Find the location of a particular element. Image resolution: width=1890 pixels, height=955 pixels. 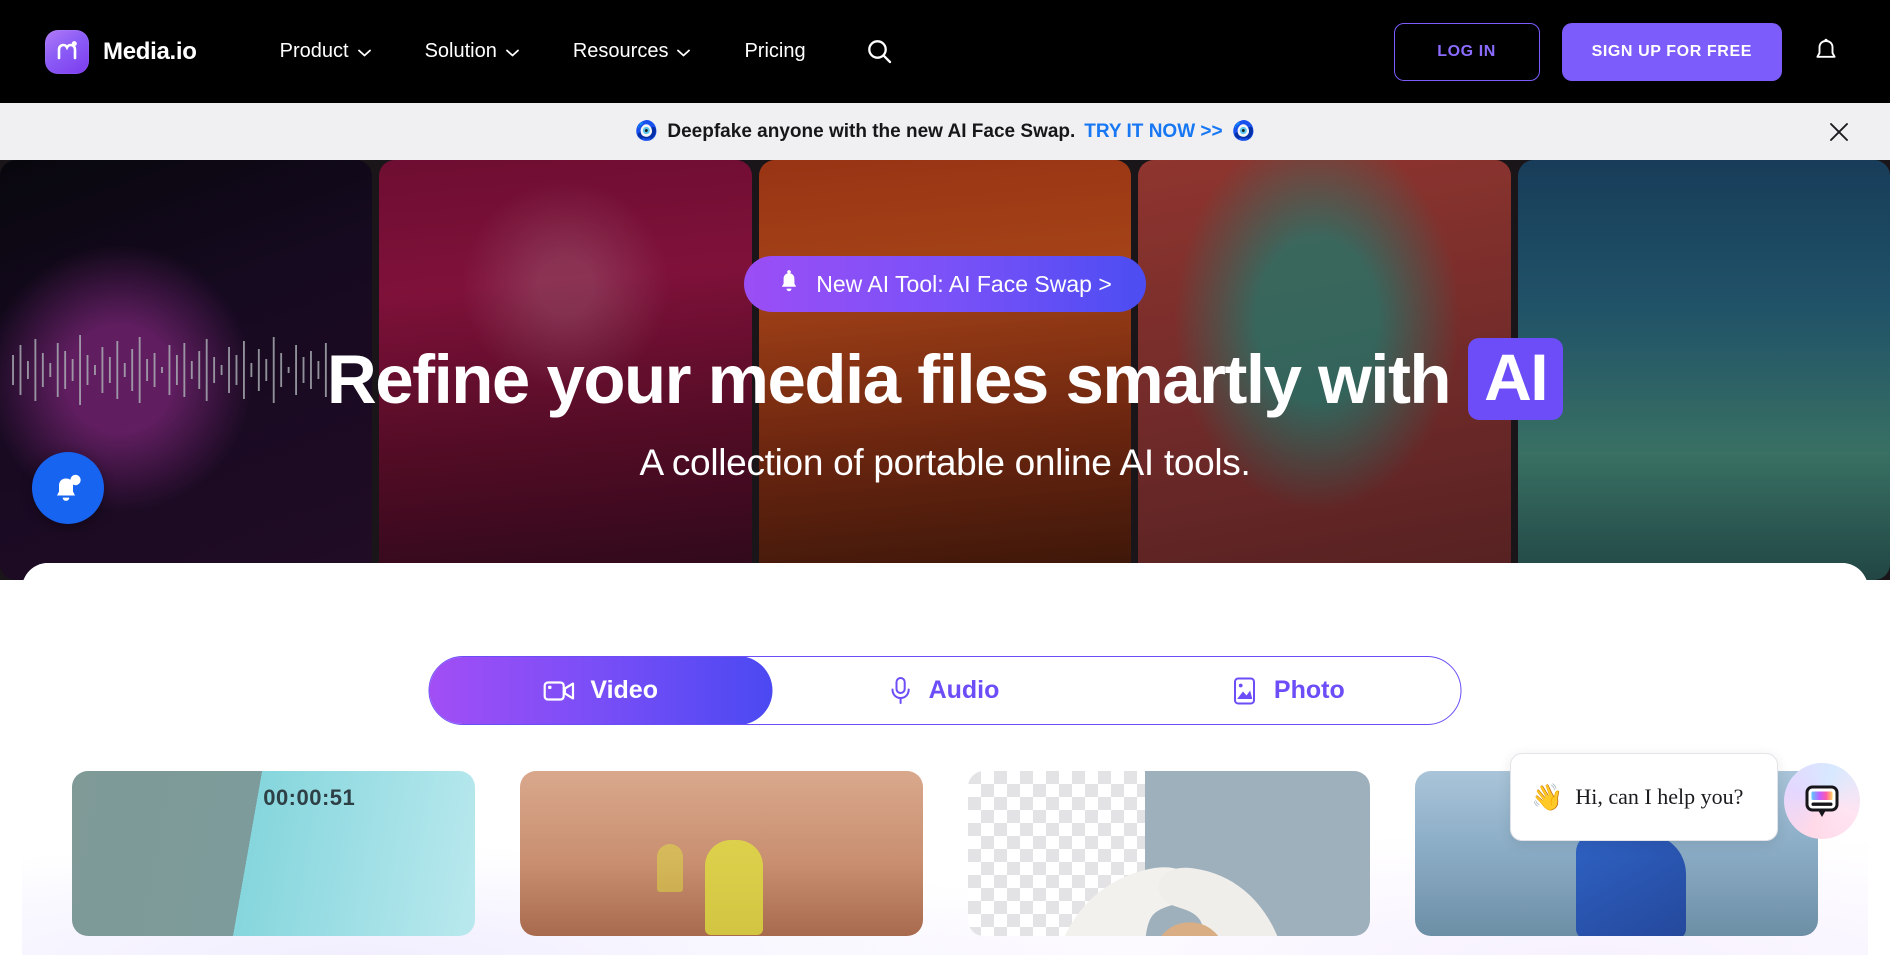

background-remover-preview is located at coordinates (1170, 901).